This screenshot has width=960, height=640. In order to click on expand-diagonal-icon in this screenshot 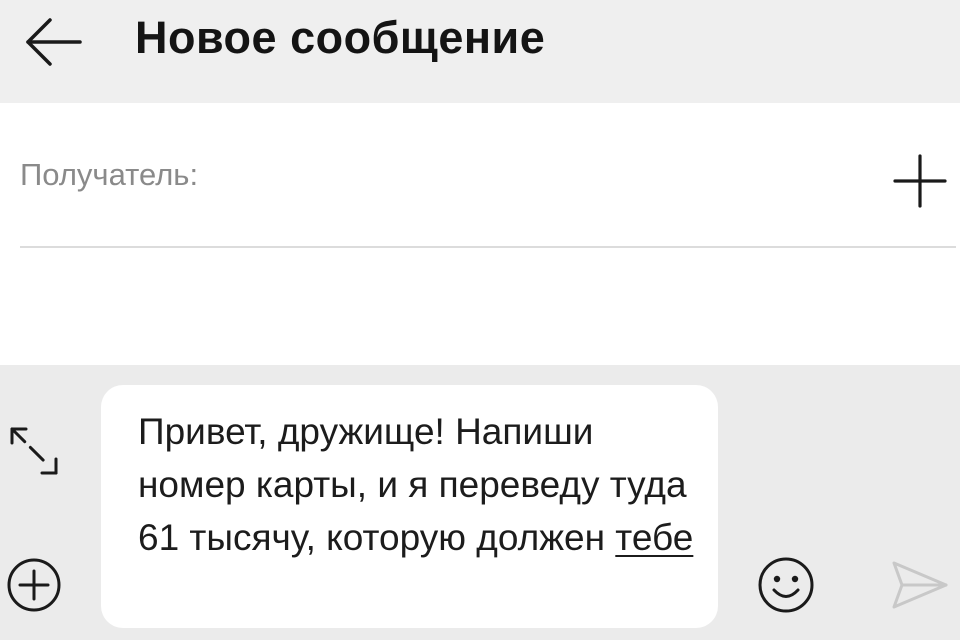, I will do `click(34, 451)`.